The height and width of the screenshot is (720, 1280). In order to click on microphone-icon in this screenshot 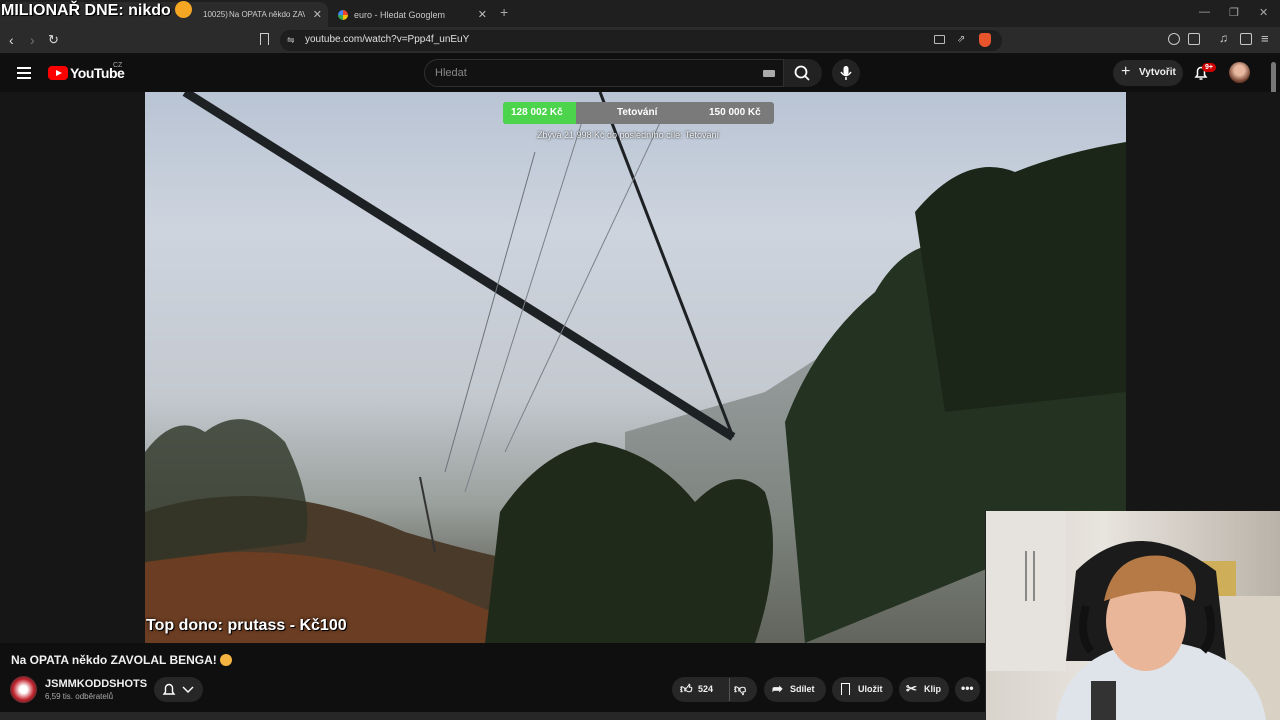, I will do `click(846, 73)`.